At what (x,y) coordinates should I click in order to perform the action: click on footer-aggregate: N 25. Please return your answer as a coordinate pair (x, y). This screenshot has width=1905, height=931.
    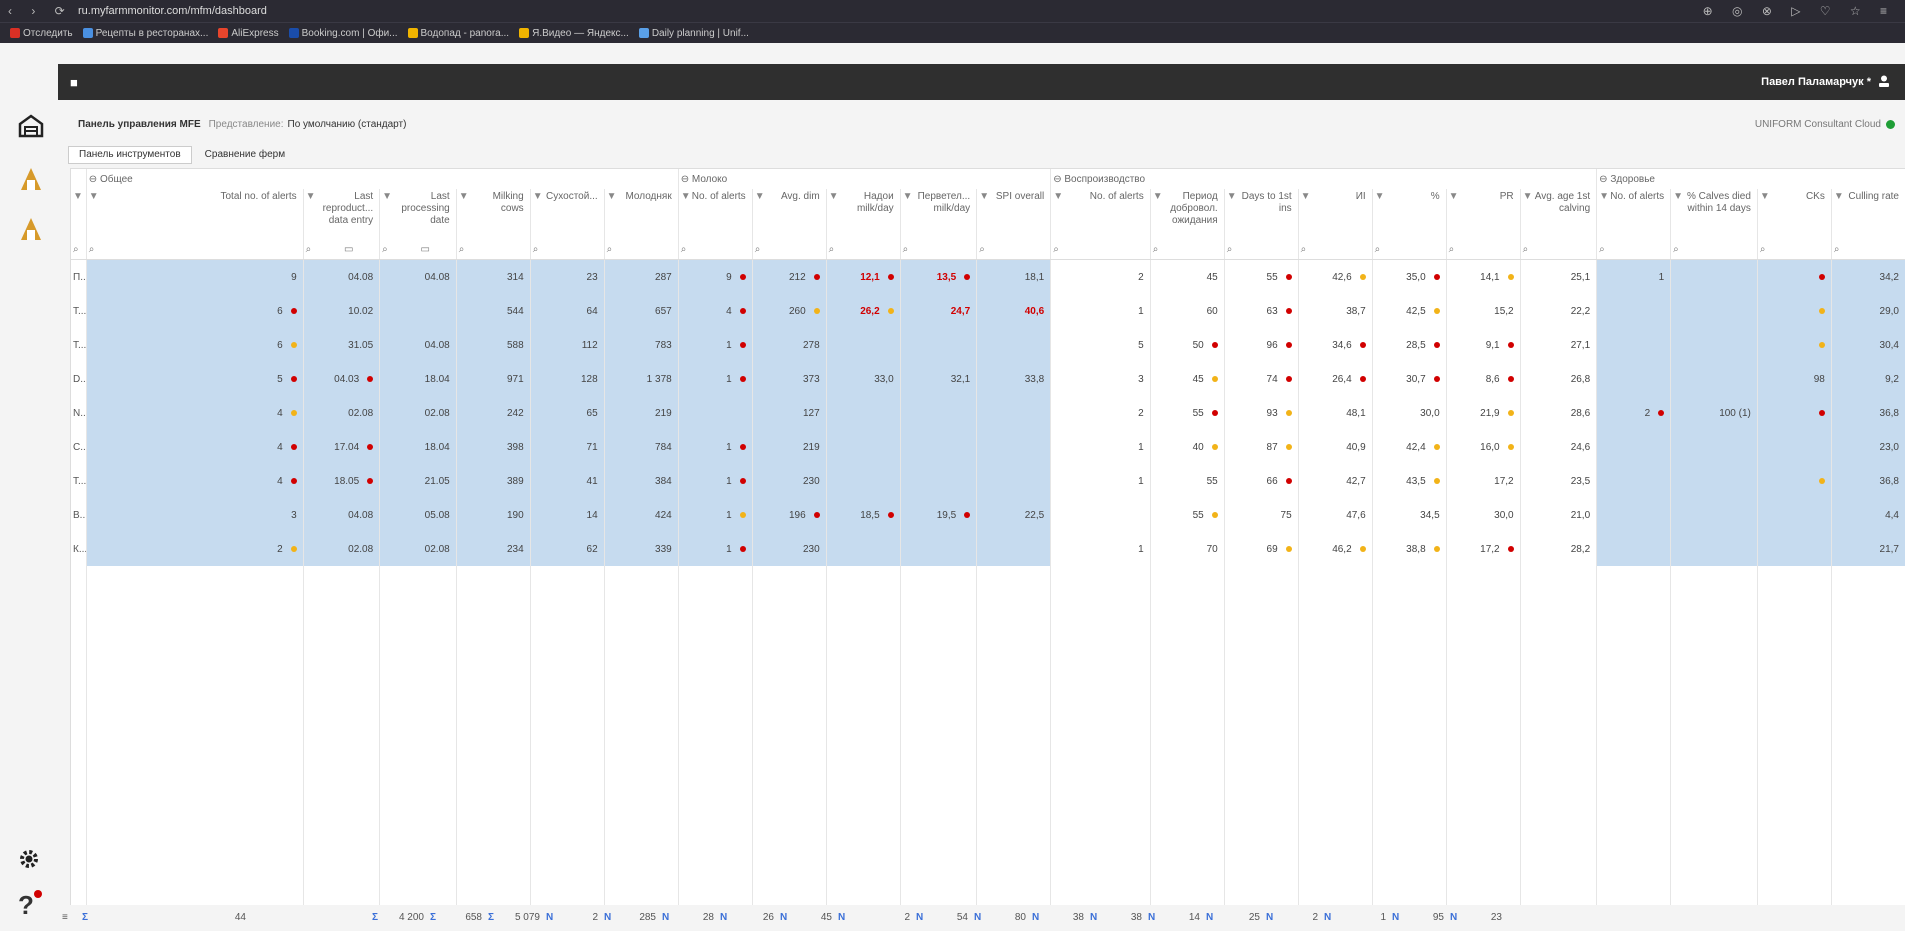
    Looking at the image, I should click on (1233, 917).